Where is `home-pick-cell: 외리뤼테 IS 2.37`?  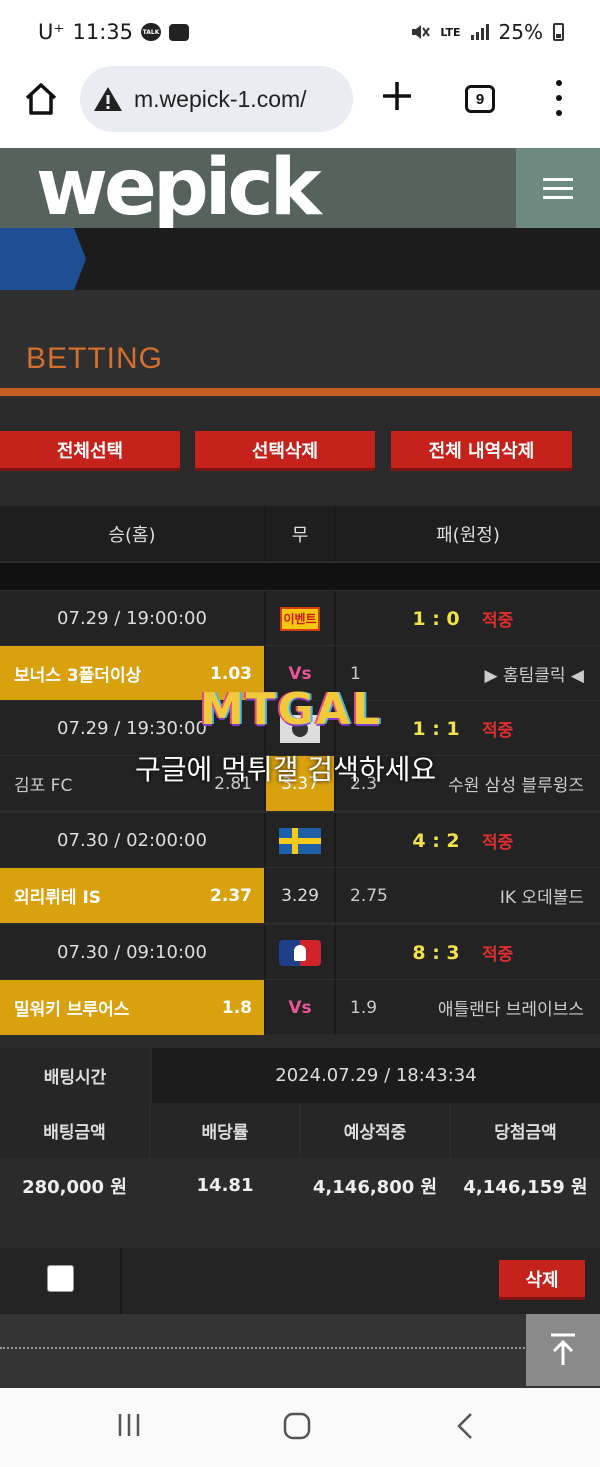 home-pick-cell: 외리뤼테 IS 2.37 is located at coordinates (132, 895).